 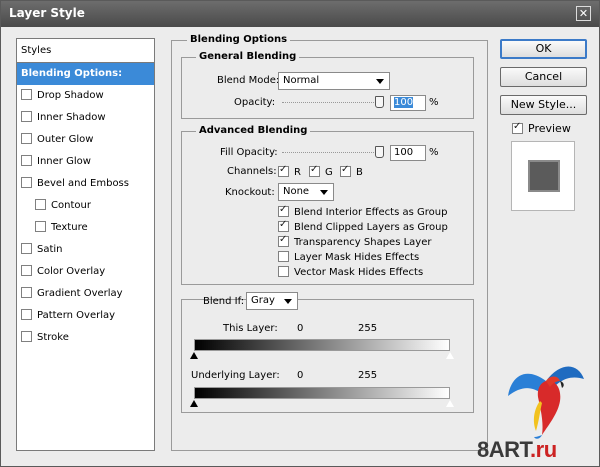 I want to click on advanced-option-0: Blend Interior Effects as Group, so click(x=363, y=211).